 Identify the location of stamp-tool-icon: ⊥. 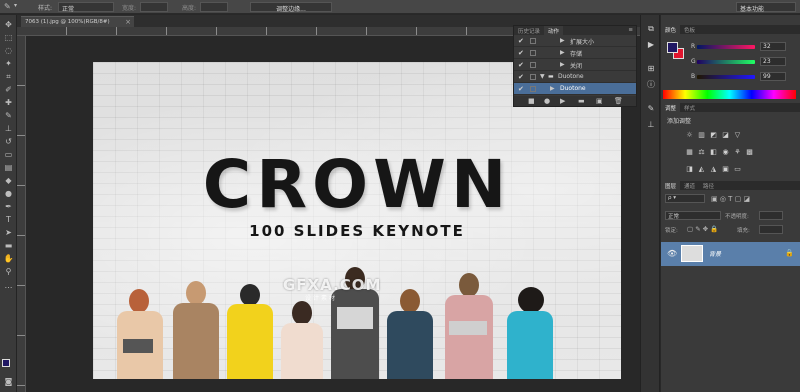
(8, 128).